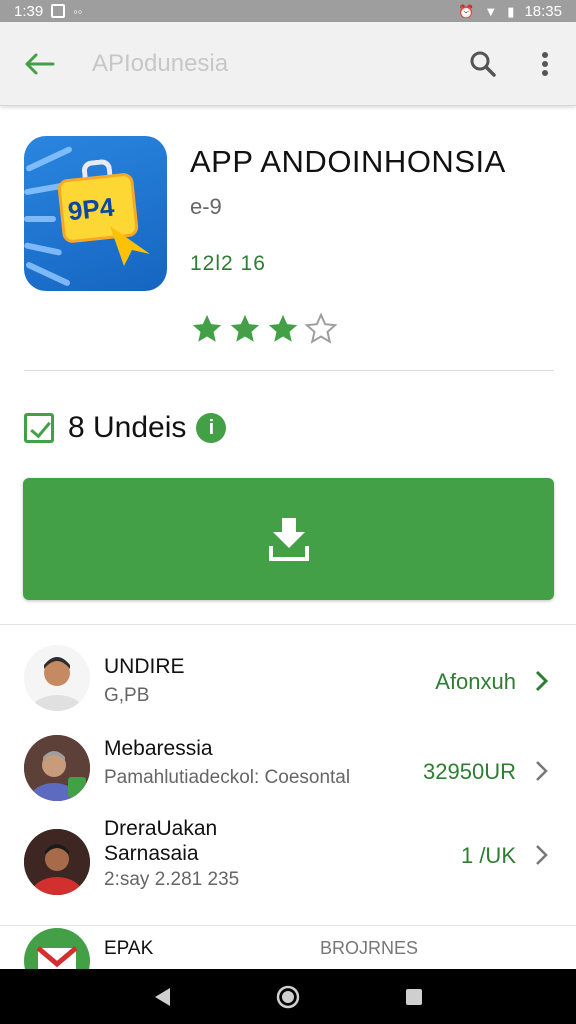  I want to click on list-item-subtitle: Pamahlutiadeckol: Coesontal, so click(227, 777).